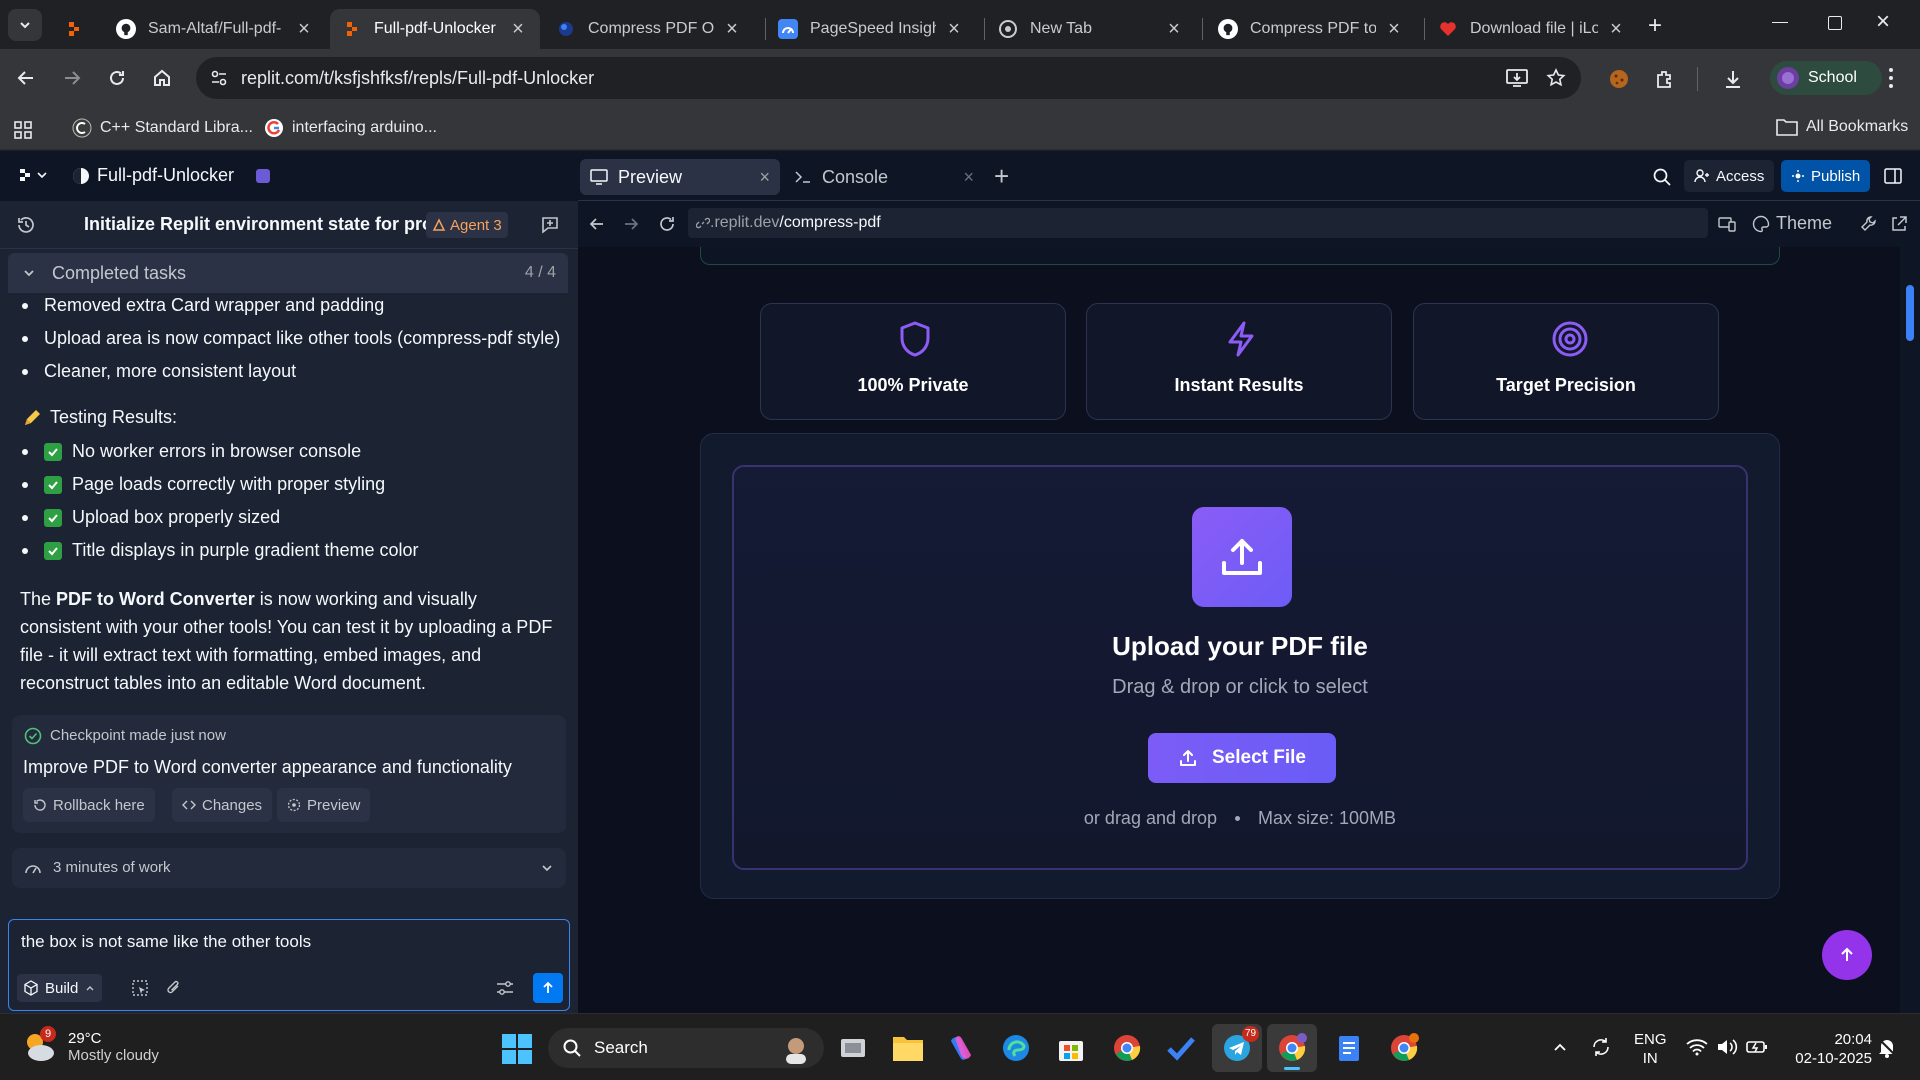 The width and height of the screenshot is (1920, 1080). What do you see at coordinates (1292, 1048) in the screenshot?
I see `chrome-profile-taskbar-item` at bounding box center [1292, 1048].